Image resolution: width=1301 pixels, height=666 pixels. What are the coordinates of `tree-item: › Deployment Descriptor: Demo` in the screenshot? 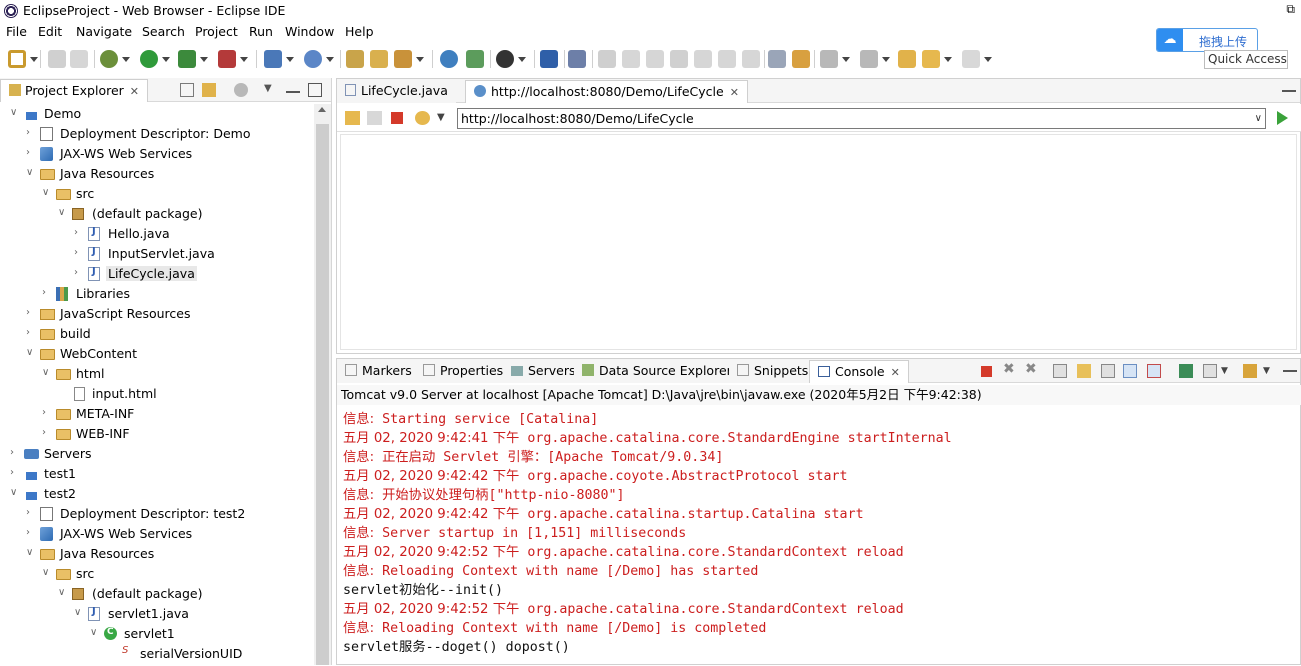 It's located at (157, 134).